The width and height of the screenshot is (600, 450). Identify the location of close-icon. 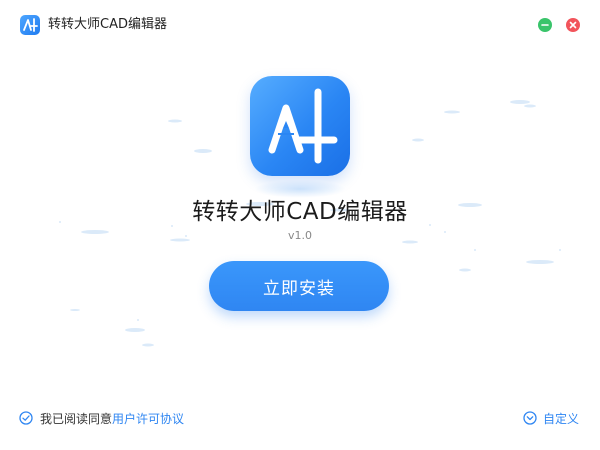
(573, 25).